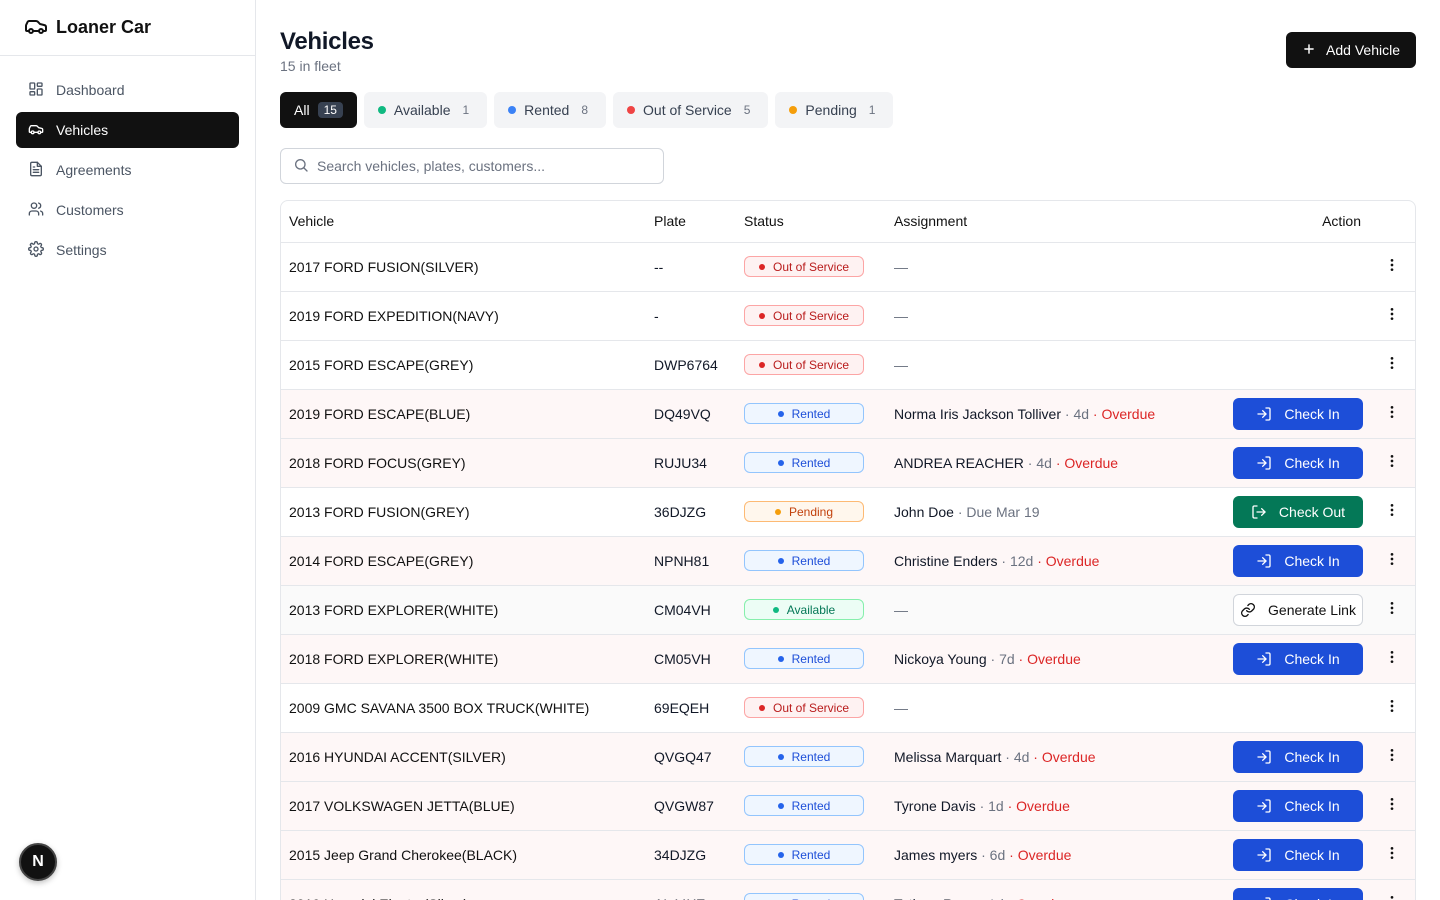  I want to click on filter-pending: Pending 1, so click(834, 110).